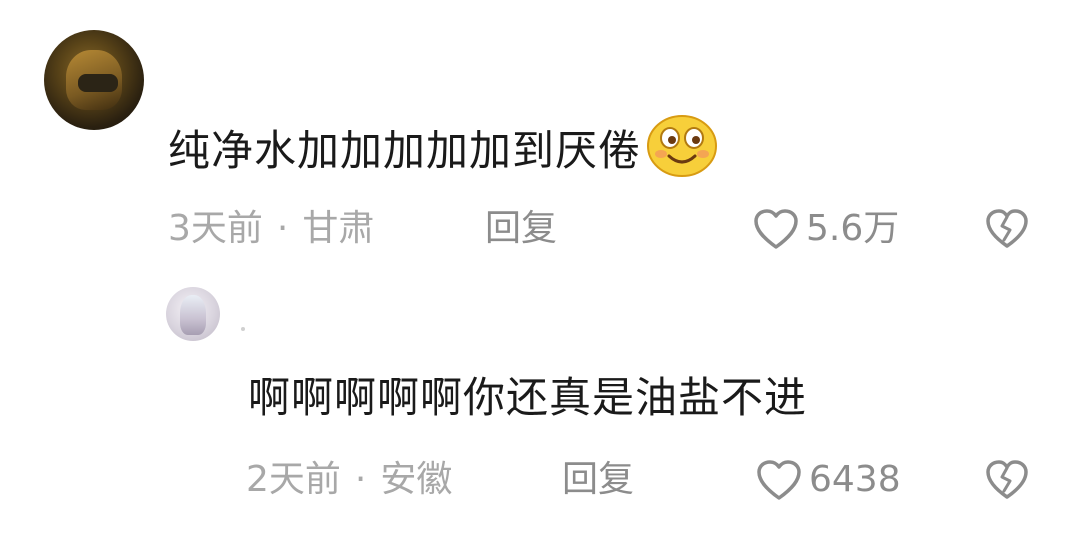  I want to click on reply-avatar, so click(193, 314).